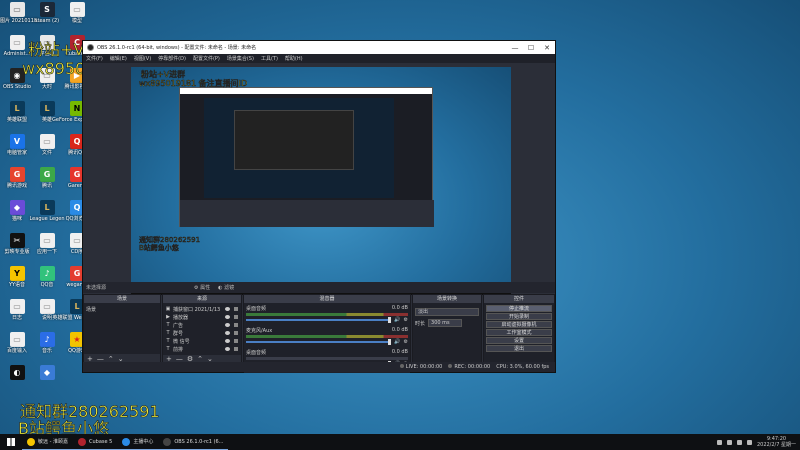  Describe the element at coordinates (47, 145) in the screenshot. I see `desktop-icon: ▭ 文件` at that location.